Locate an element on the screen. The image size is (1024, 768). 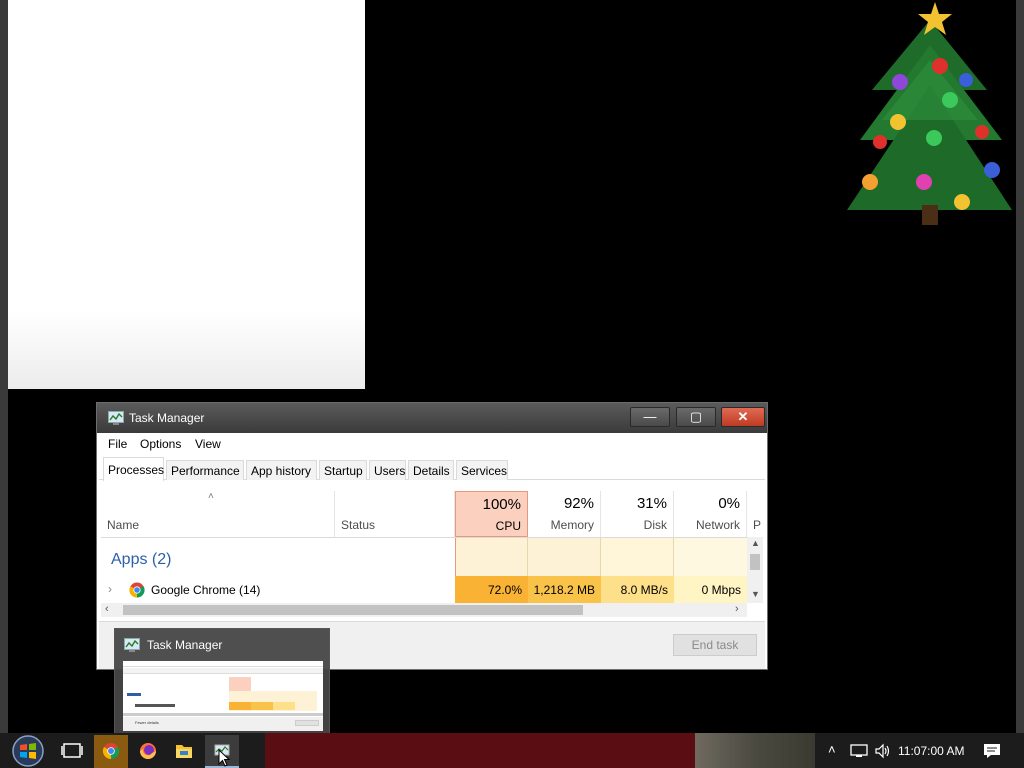
vertical-scrollbar: ▲ ▼ is located at coordinates (755, 570).